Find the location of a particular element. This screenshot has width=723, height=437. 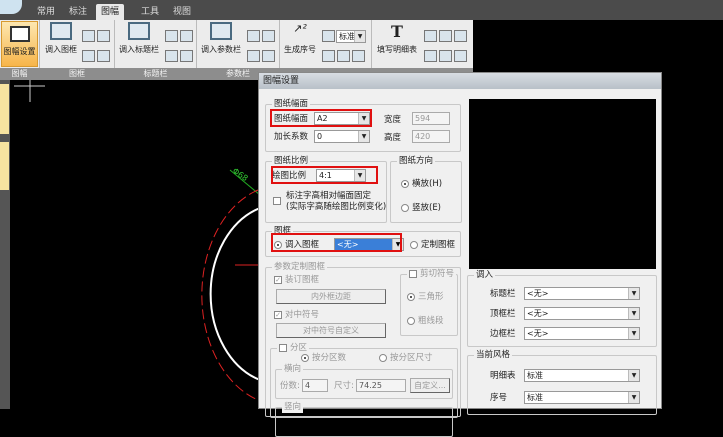

load-title-block-button: 调入标题栏 is located at coordinates (139, 38).